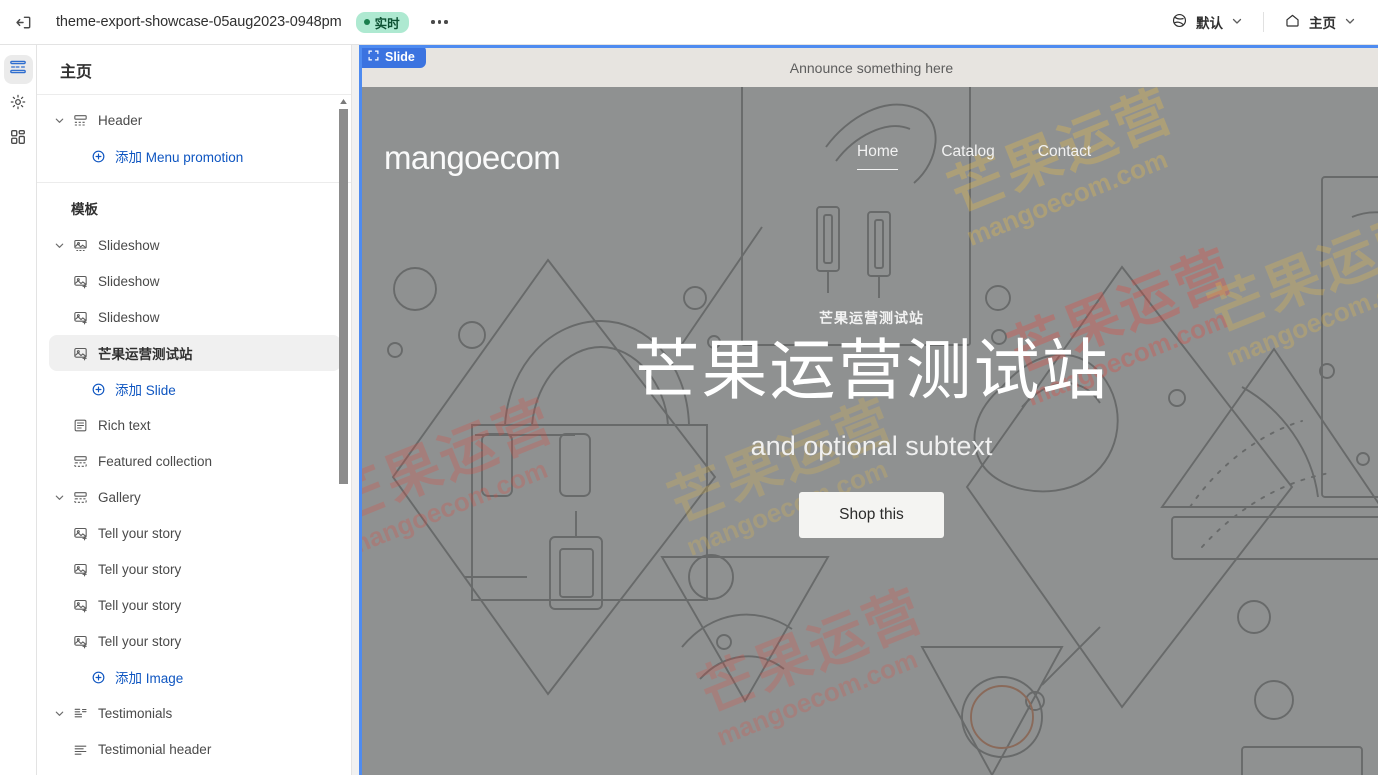 The height and width of the screenshot is (775, 1378). Describe the element at coordinates (119, 497) in the screenshot. I see `sidebar-item-label: Gallery` at that location.